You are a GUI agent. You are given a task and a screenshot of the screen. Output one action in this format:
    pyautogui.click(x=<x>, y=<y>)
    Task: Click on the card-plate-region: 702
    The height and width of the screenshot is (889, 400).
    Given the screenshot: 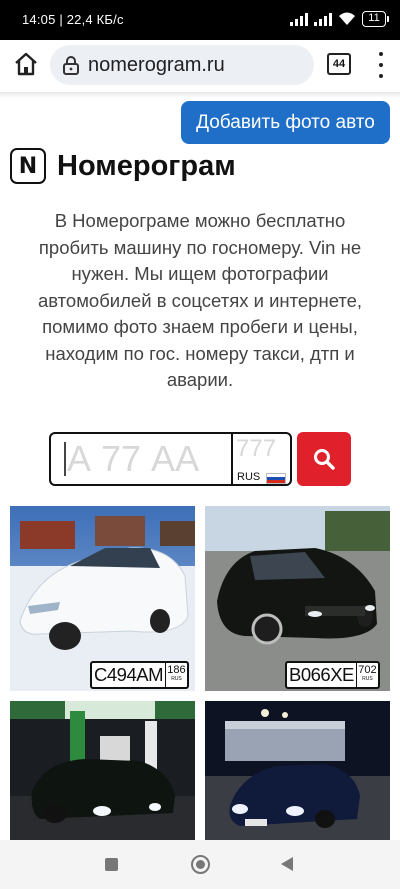 What is the action you would take?
    pyautogui.click(x=367, y=670)
    